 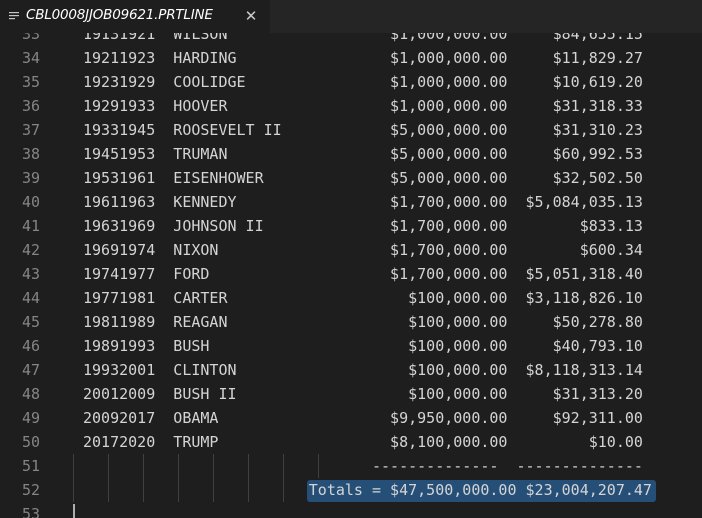 I want to click on line-number: 45, so click(x=30, y=322).